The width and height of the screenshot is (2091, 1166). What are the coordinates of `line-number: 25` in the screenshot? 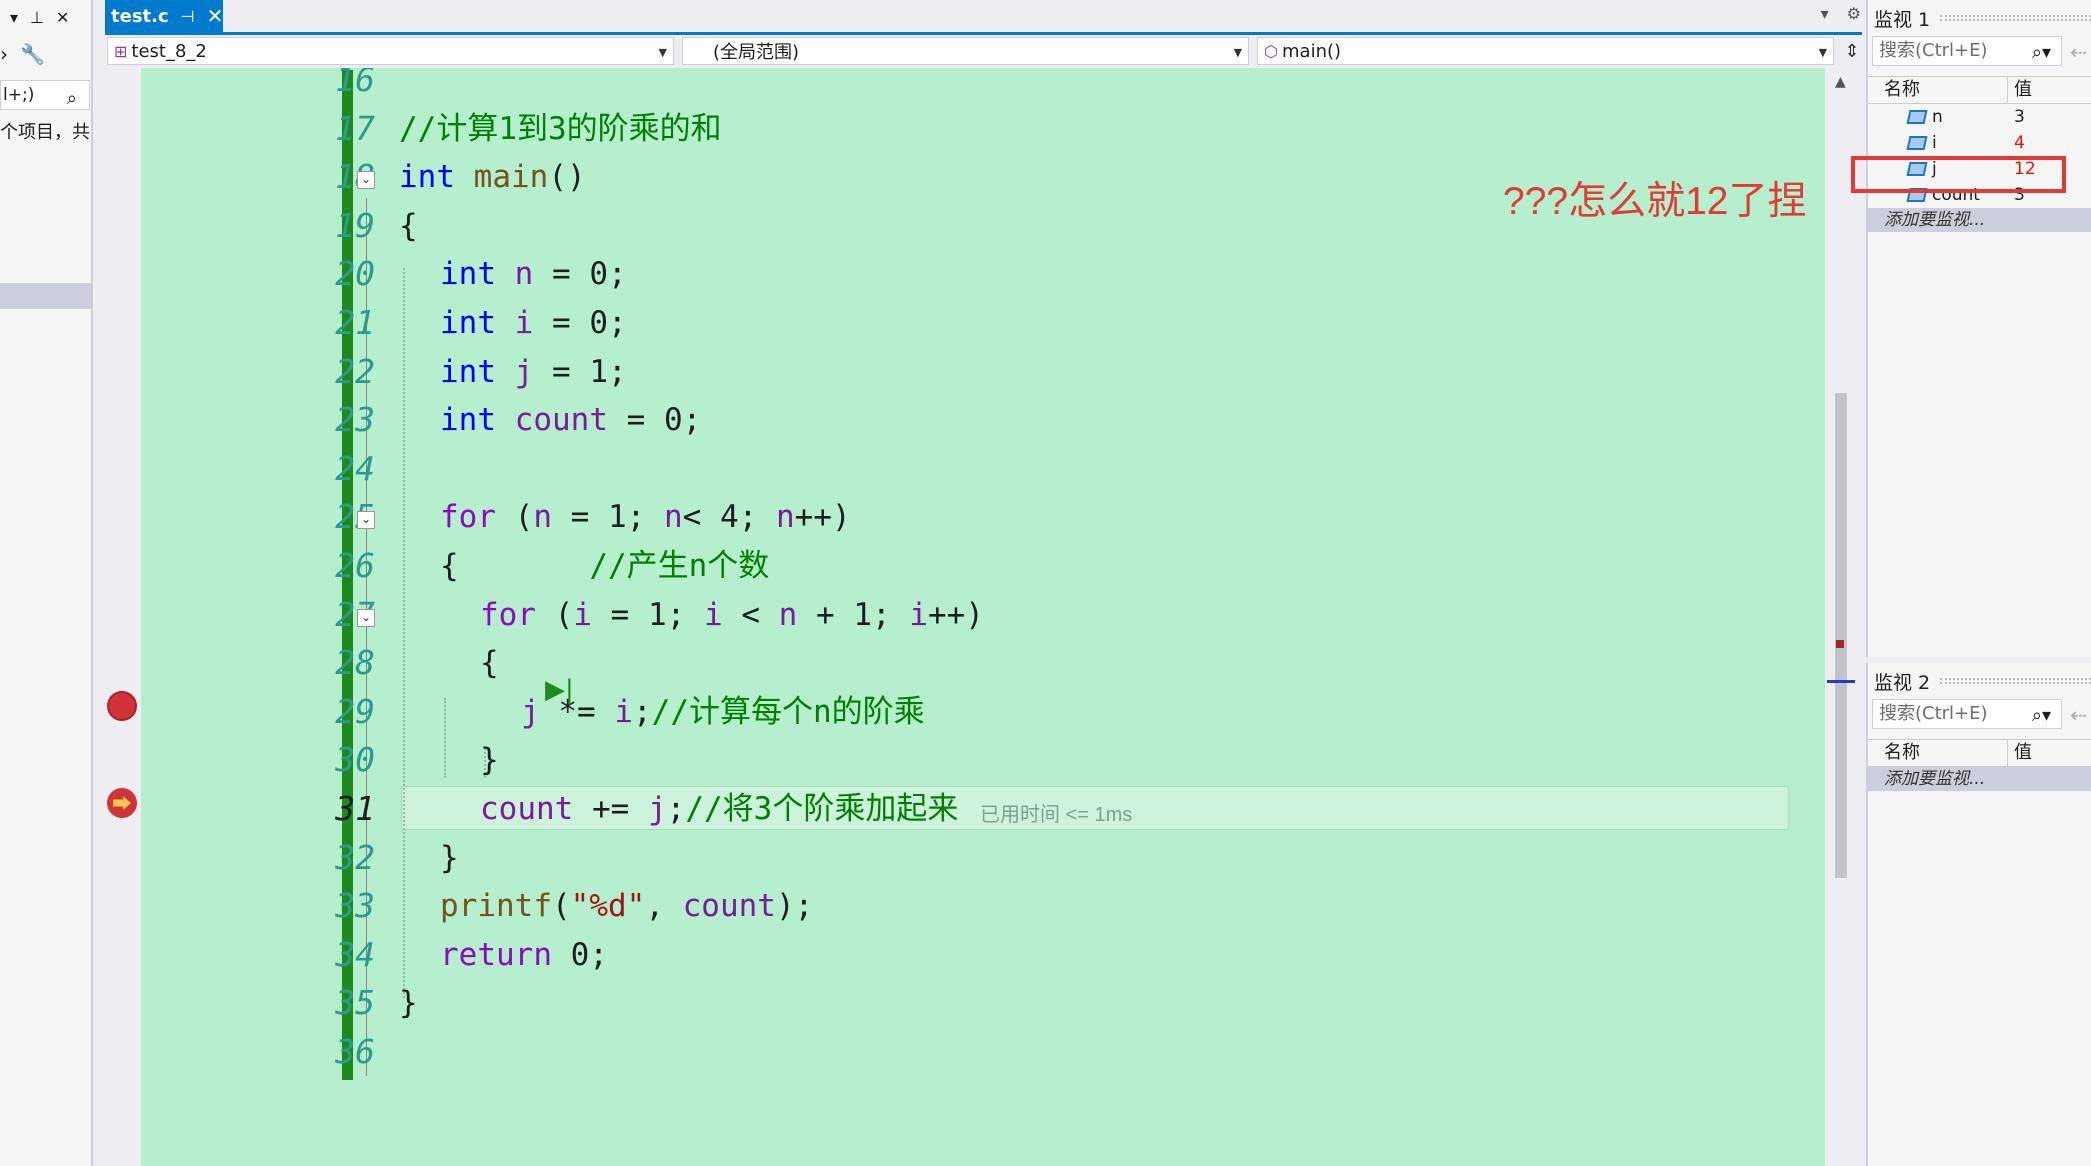 It's located at (355, 517).